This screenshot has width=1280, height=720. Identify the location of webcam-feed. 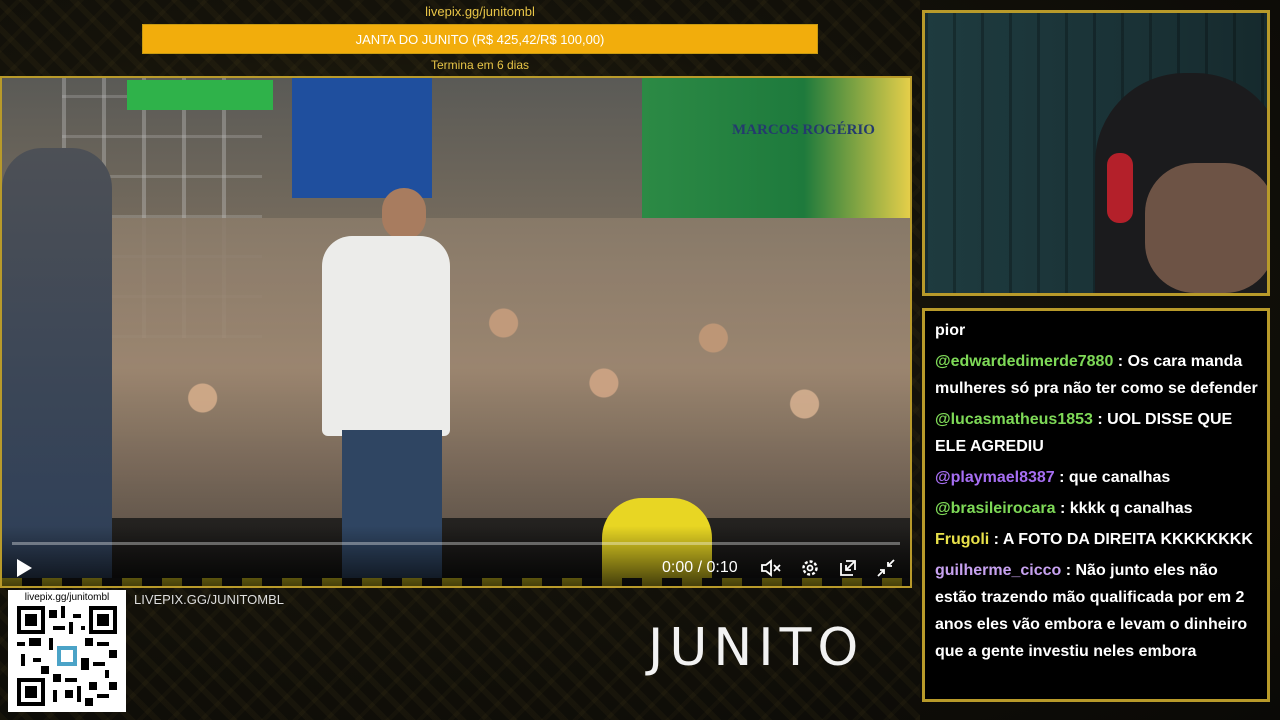
(1096, 153).